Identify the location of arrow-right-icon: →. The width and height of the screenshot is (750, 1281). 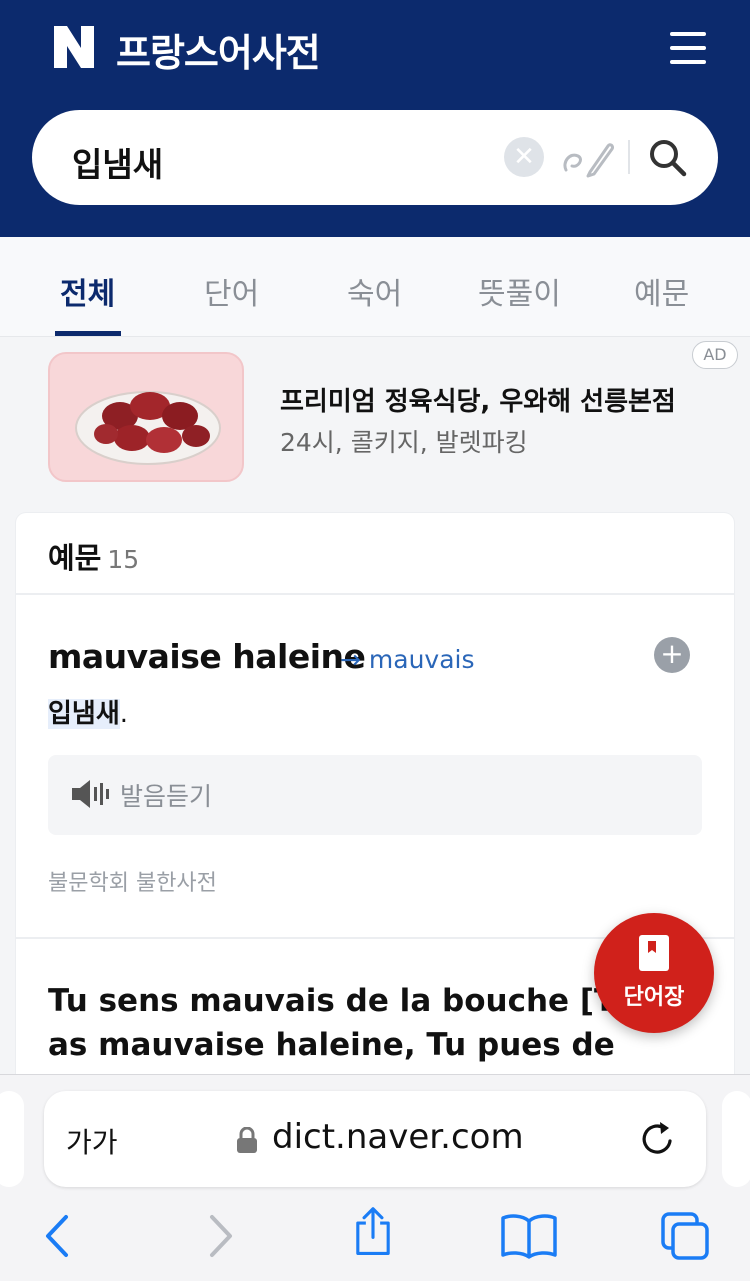
(350, 659).